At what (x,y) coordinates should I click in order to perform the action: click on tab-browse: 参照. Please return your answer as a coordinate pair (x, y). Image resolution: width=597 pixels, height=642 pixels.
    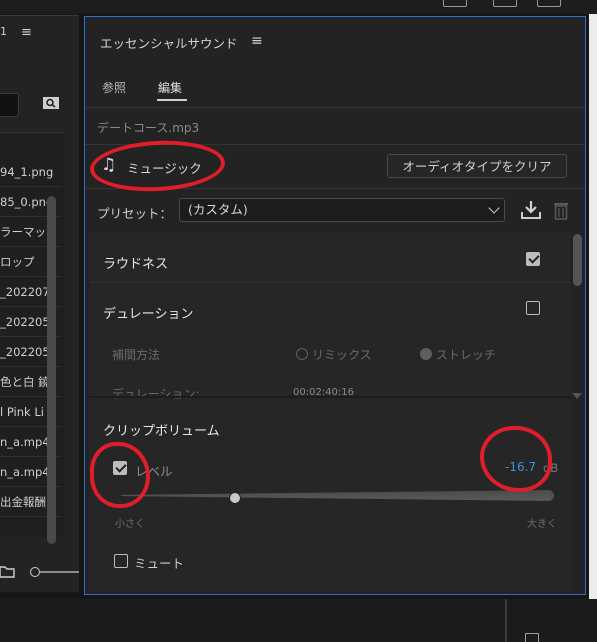
    Looking at the image, I should click on (114, 87).